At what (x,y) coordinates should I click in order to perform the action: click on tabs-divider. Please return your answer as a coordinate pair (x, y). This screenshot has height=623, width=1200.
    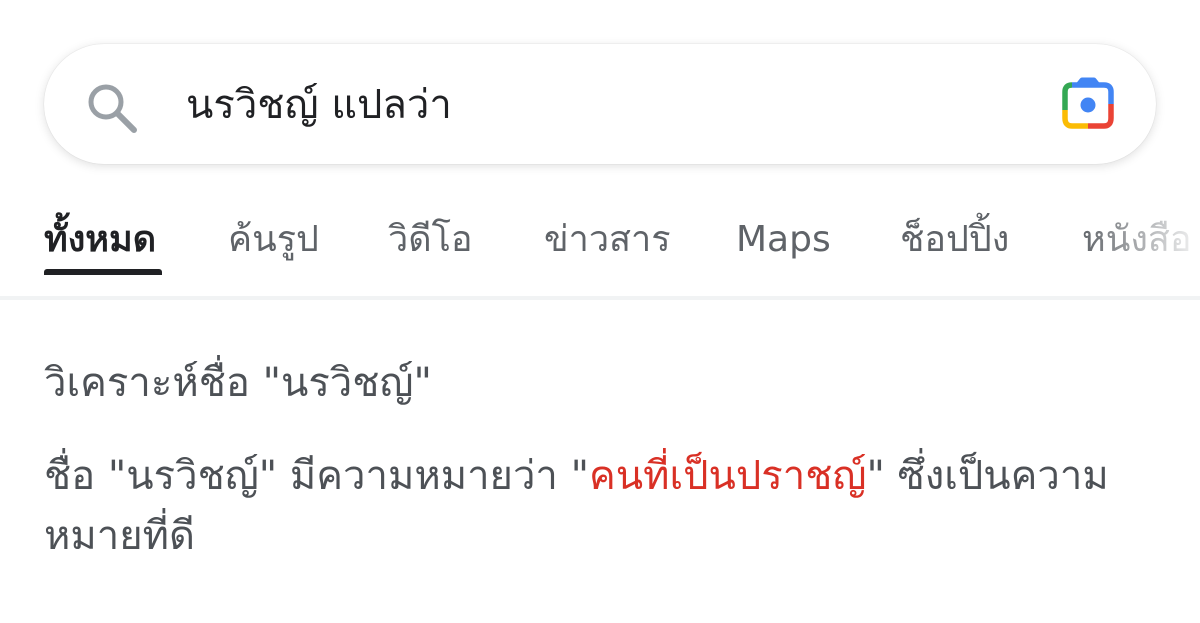
    Looking at the image, I should click on (600, 298).